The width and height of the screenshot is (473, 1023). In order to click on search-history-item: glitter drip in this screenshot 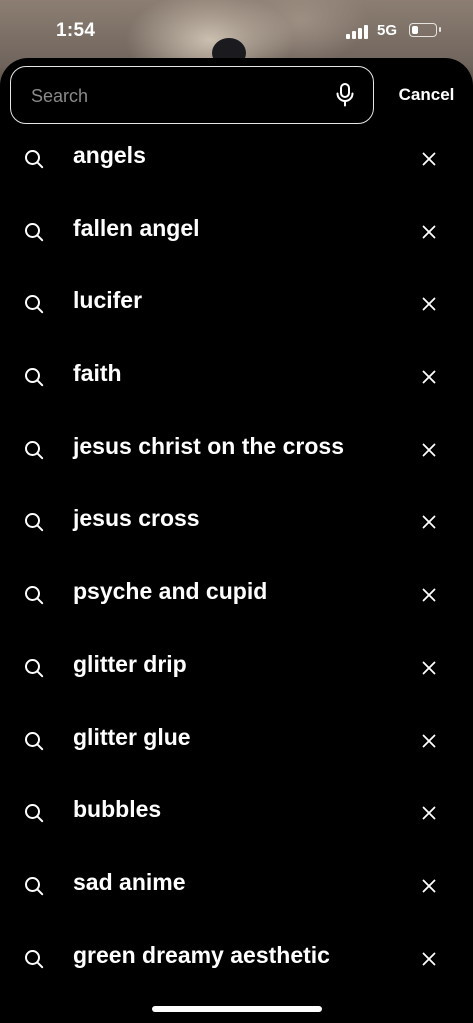, I will do `click(236, 667)`.